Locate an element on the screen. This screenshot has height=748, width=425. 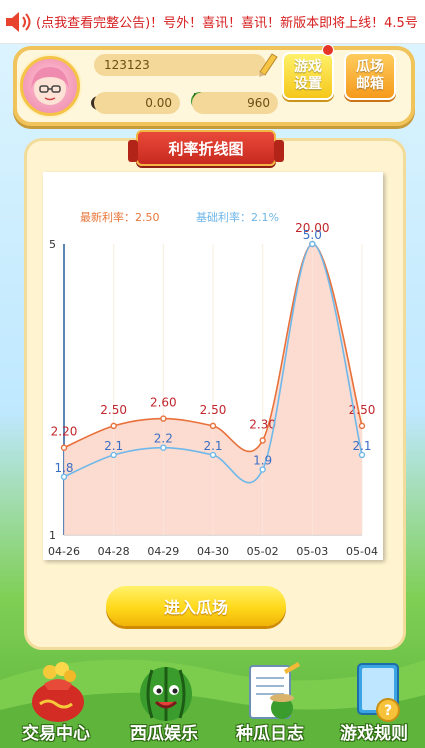
rules-book-icon: ? is located at coordinates (378, 692).